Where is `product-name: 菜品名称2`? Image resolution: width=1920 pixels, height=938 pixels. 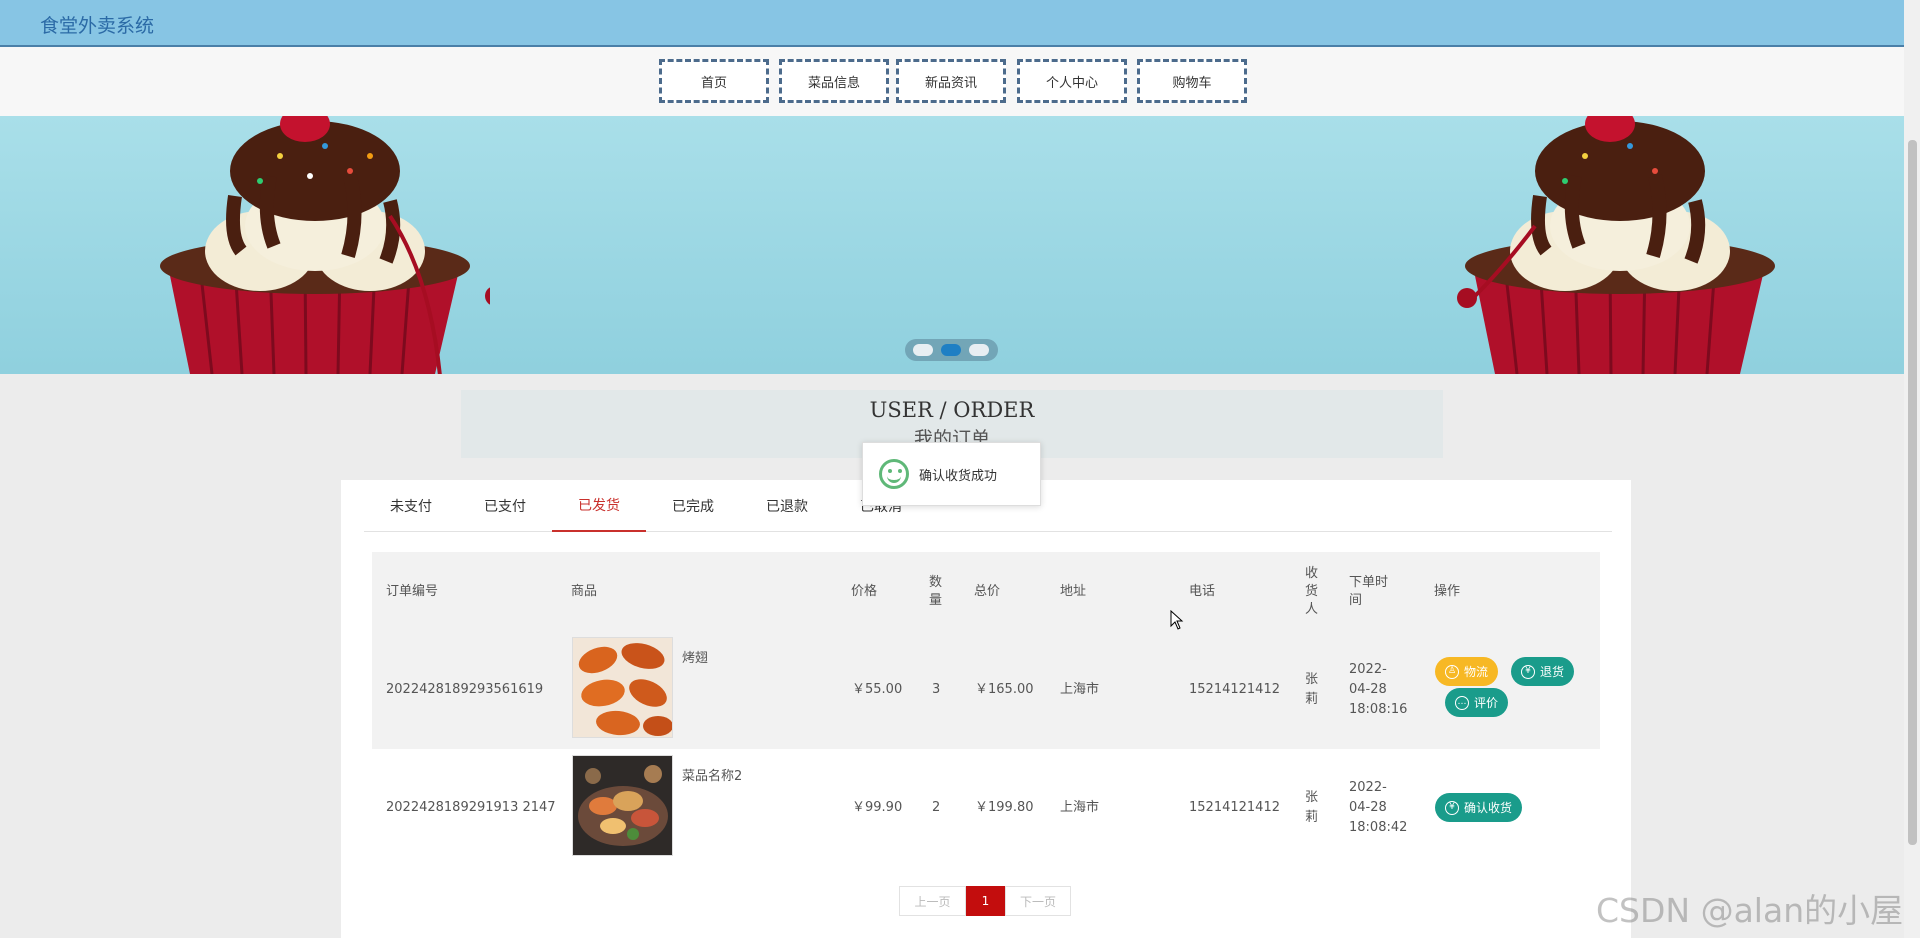 product-name: 菜品名称2 is located at coordinates (712, 774).